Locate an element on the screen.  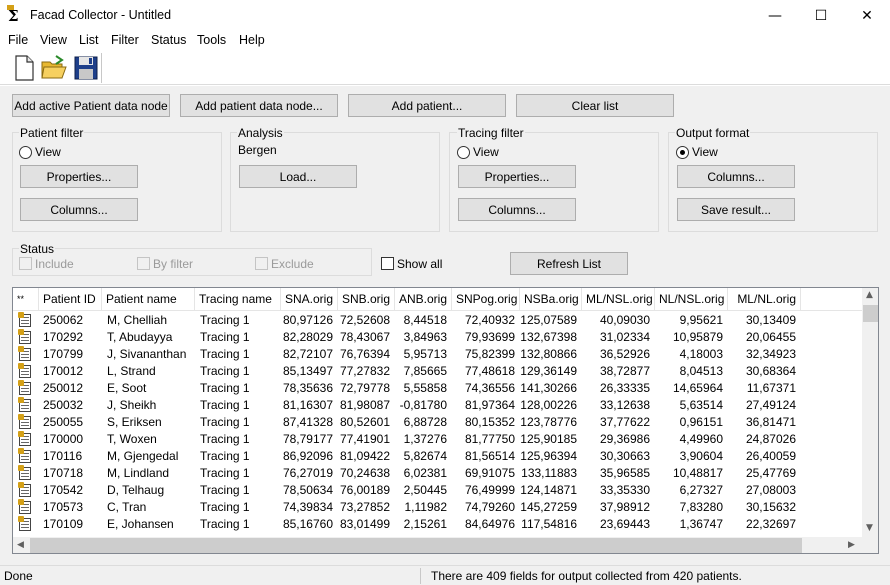
menu-file: File is located at coordinates (18, 40).